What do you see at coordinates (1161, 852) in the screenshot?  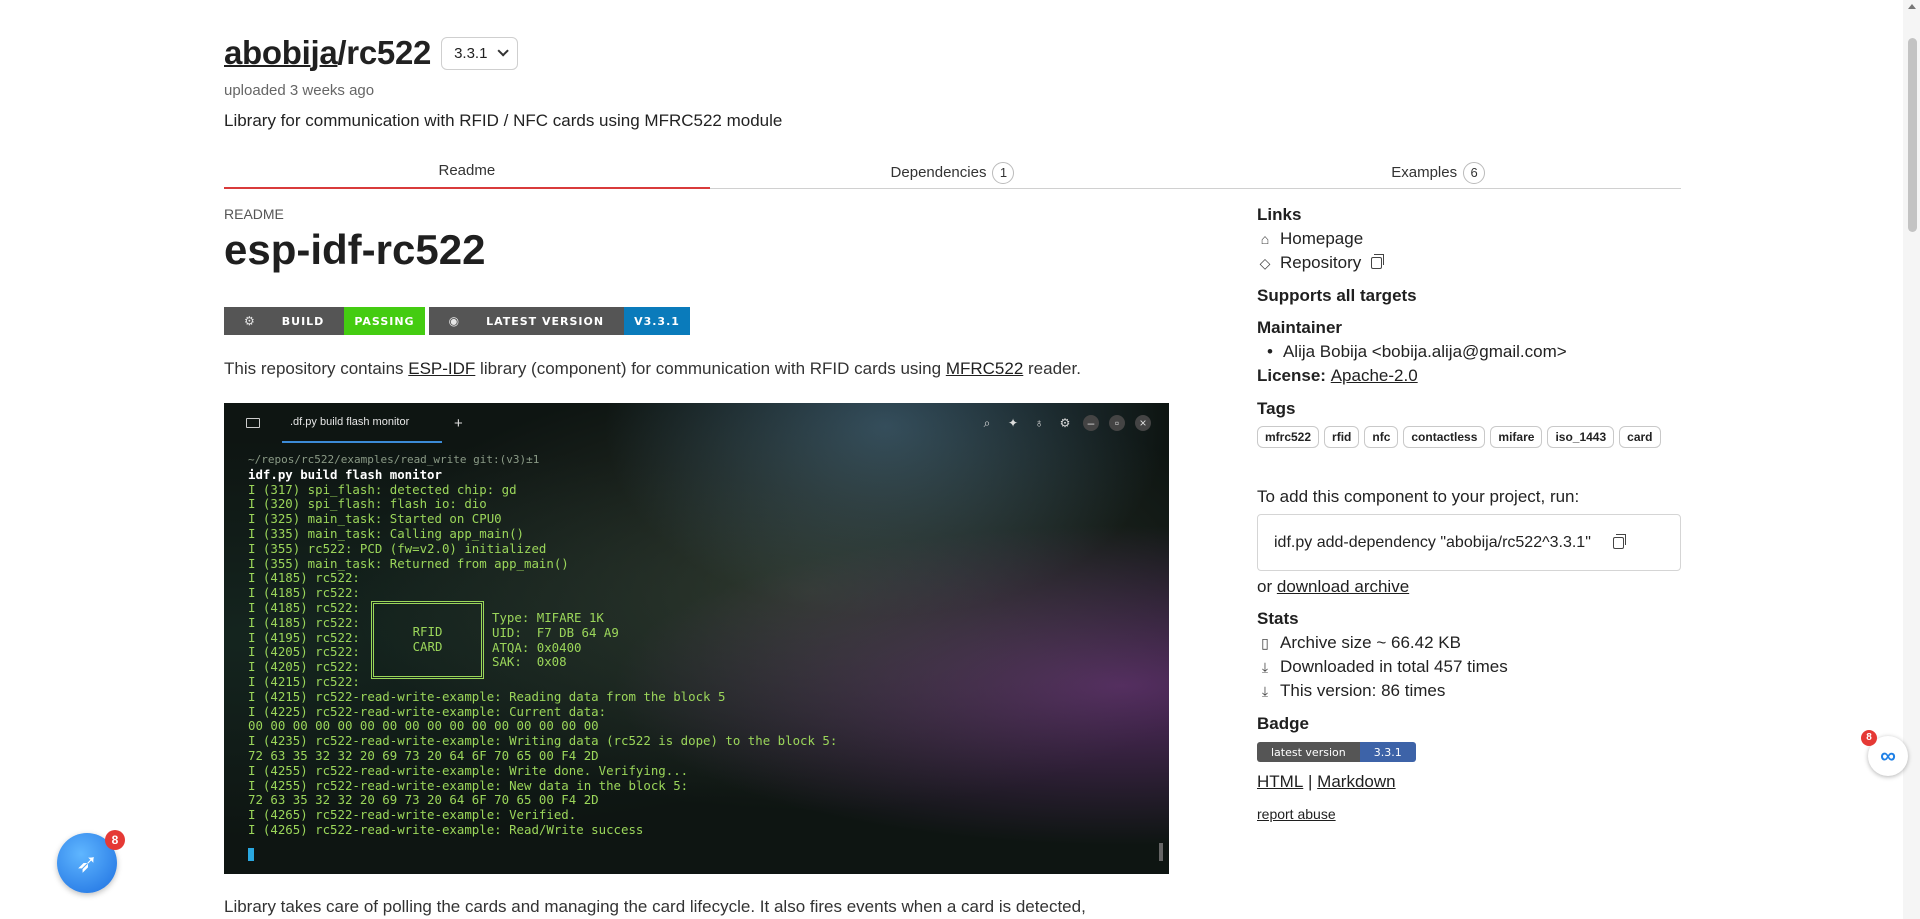 I see `terminal-scrollbar` at bounding box center [1161, 852].